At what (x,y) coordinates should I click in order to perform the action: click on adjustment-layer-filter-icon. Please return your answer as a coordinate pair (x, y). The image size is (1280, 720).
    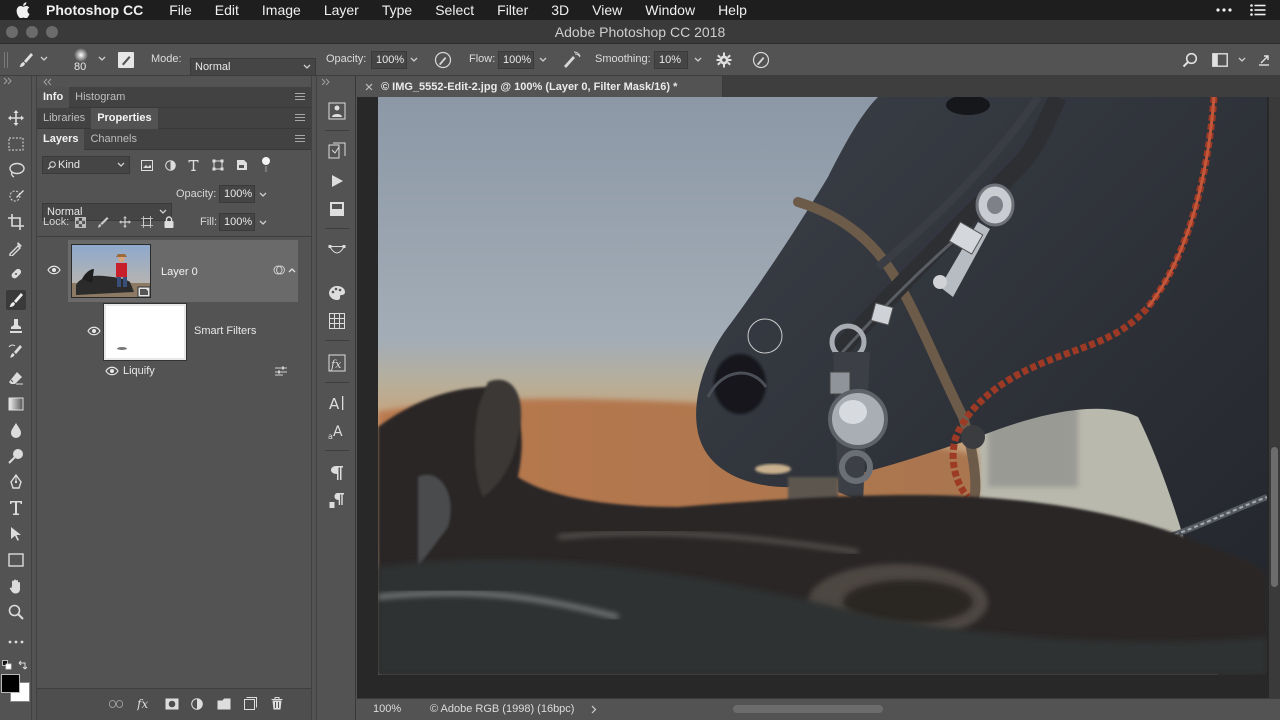
    Looking at the image, I should click on (170, 165).